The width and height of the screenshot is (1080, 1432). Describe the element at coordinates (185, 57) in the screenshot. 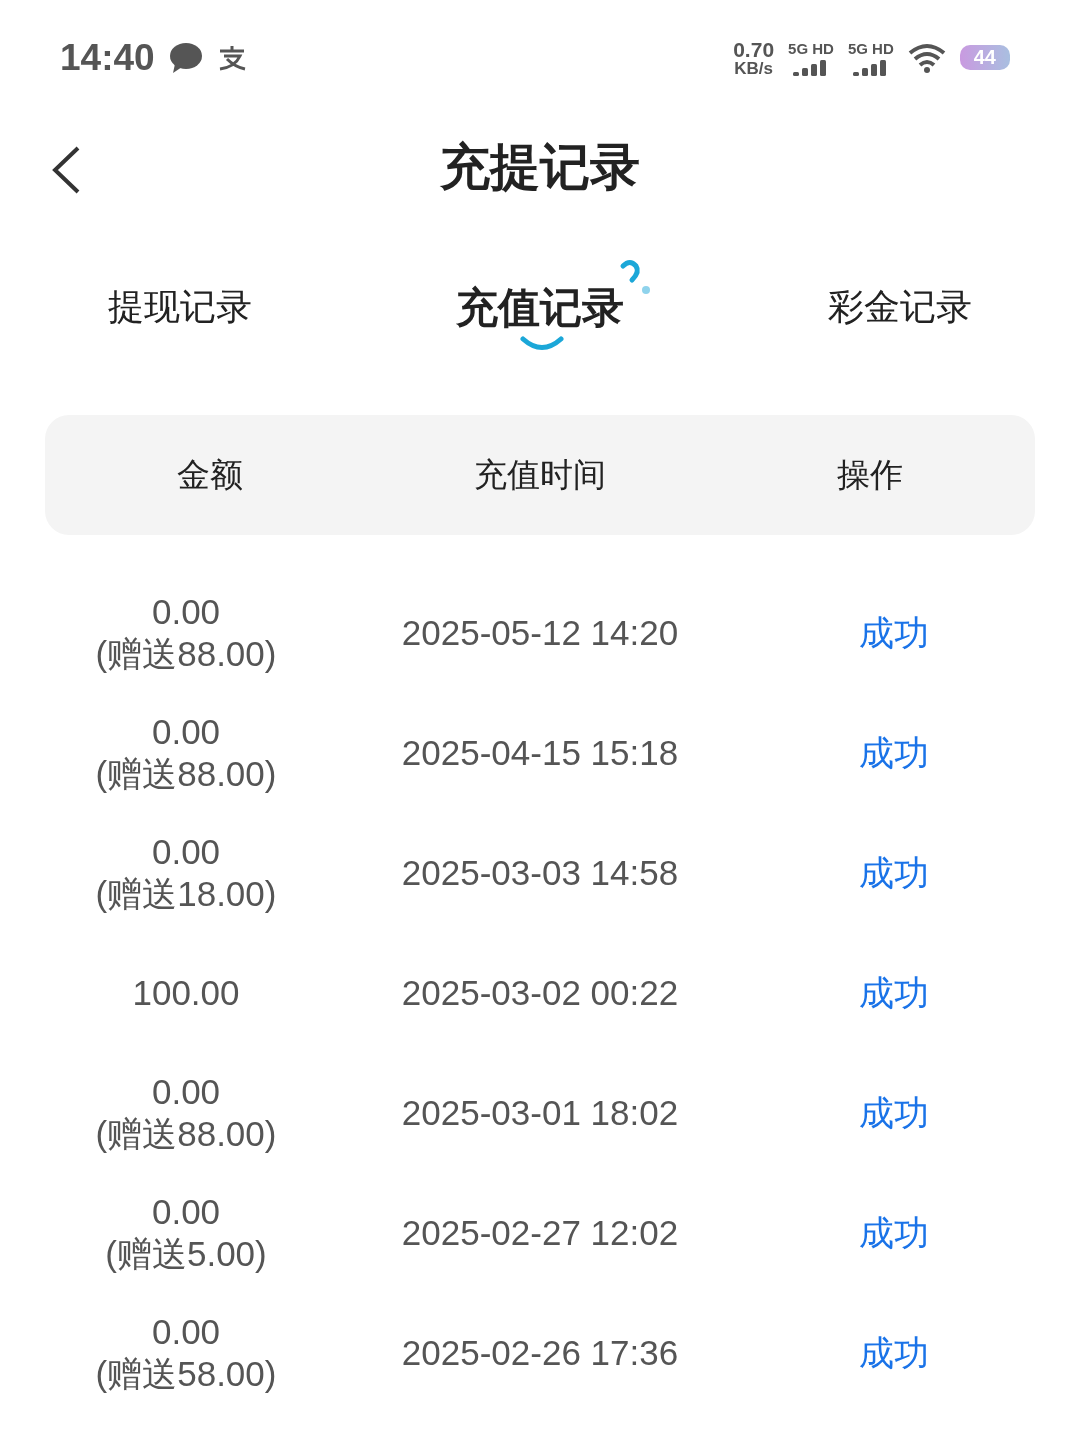

I see `chat-bubble-icon` at that location.